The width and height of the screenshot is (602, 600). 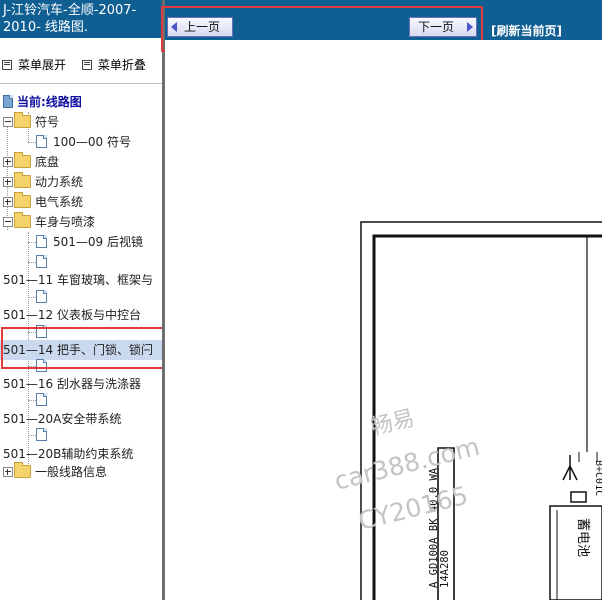 I want to click on monitor-icon, so click(x=8, y=101).